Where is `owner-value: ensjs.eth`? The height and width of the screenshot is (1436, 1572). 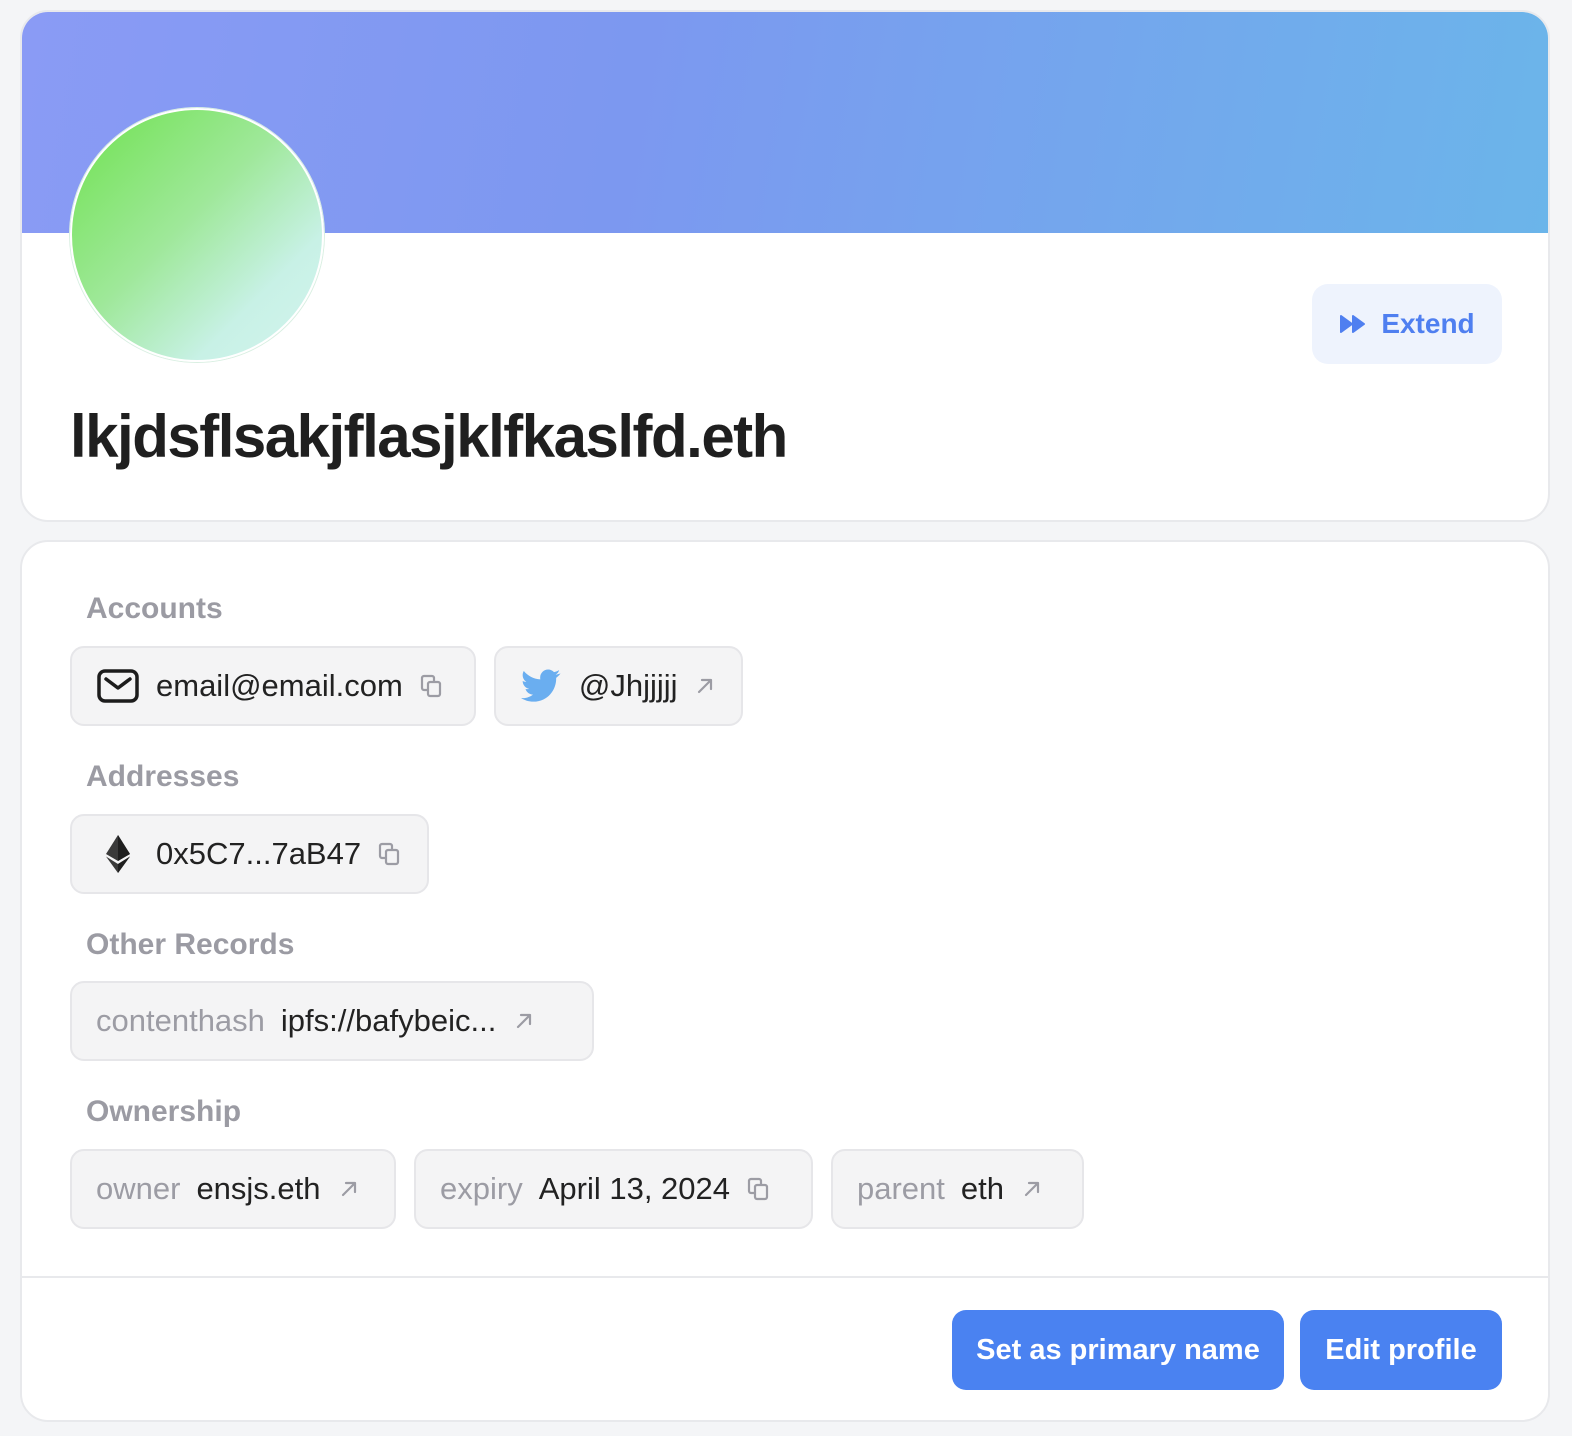 owner-value: ensjs.eth is located at coordinates (258, 1188).